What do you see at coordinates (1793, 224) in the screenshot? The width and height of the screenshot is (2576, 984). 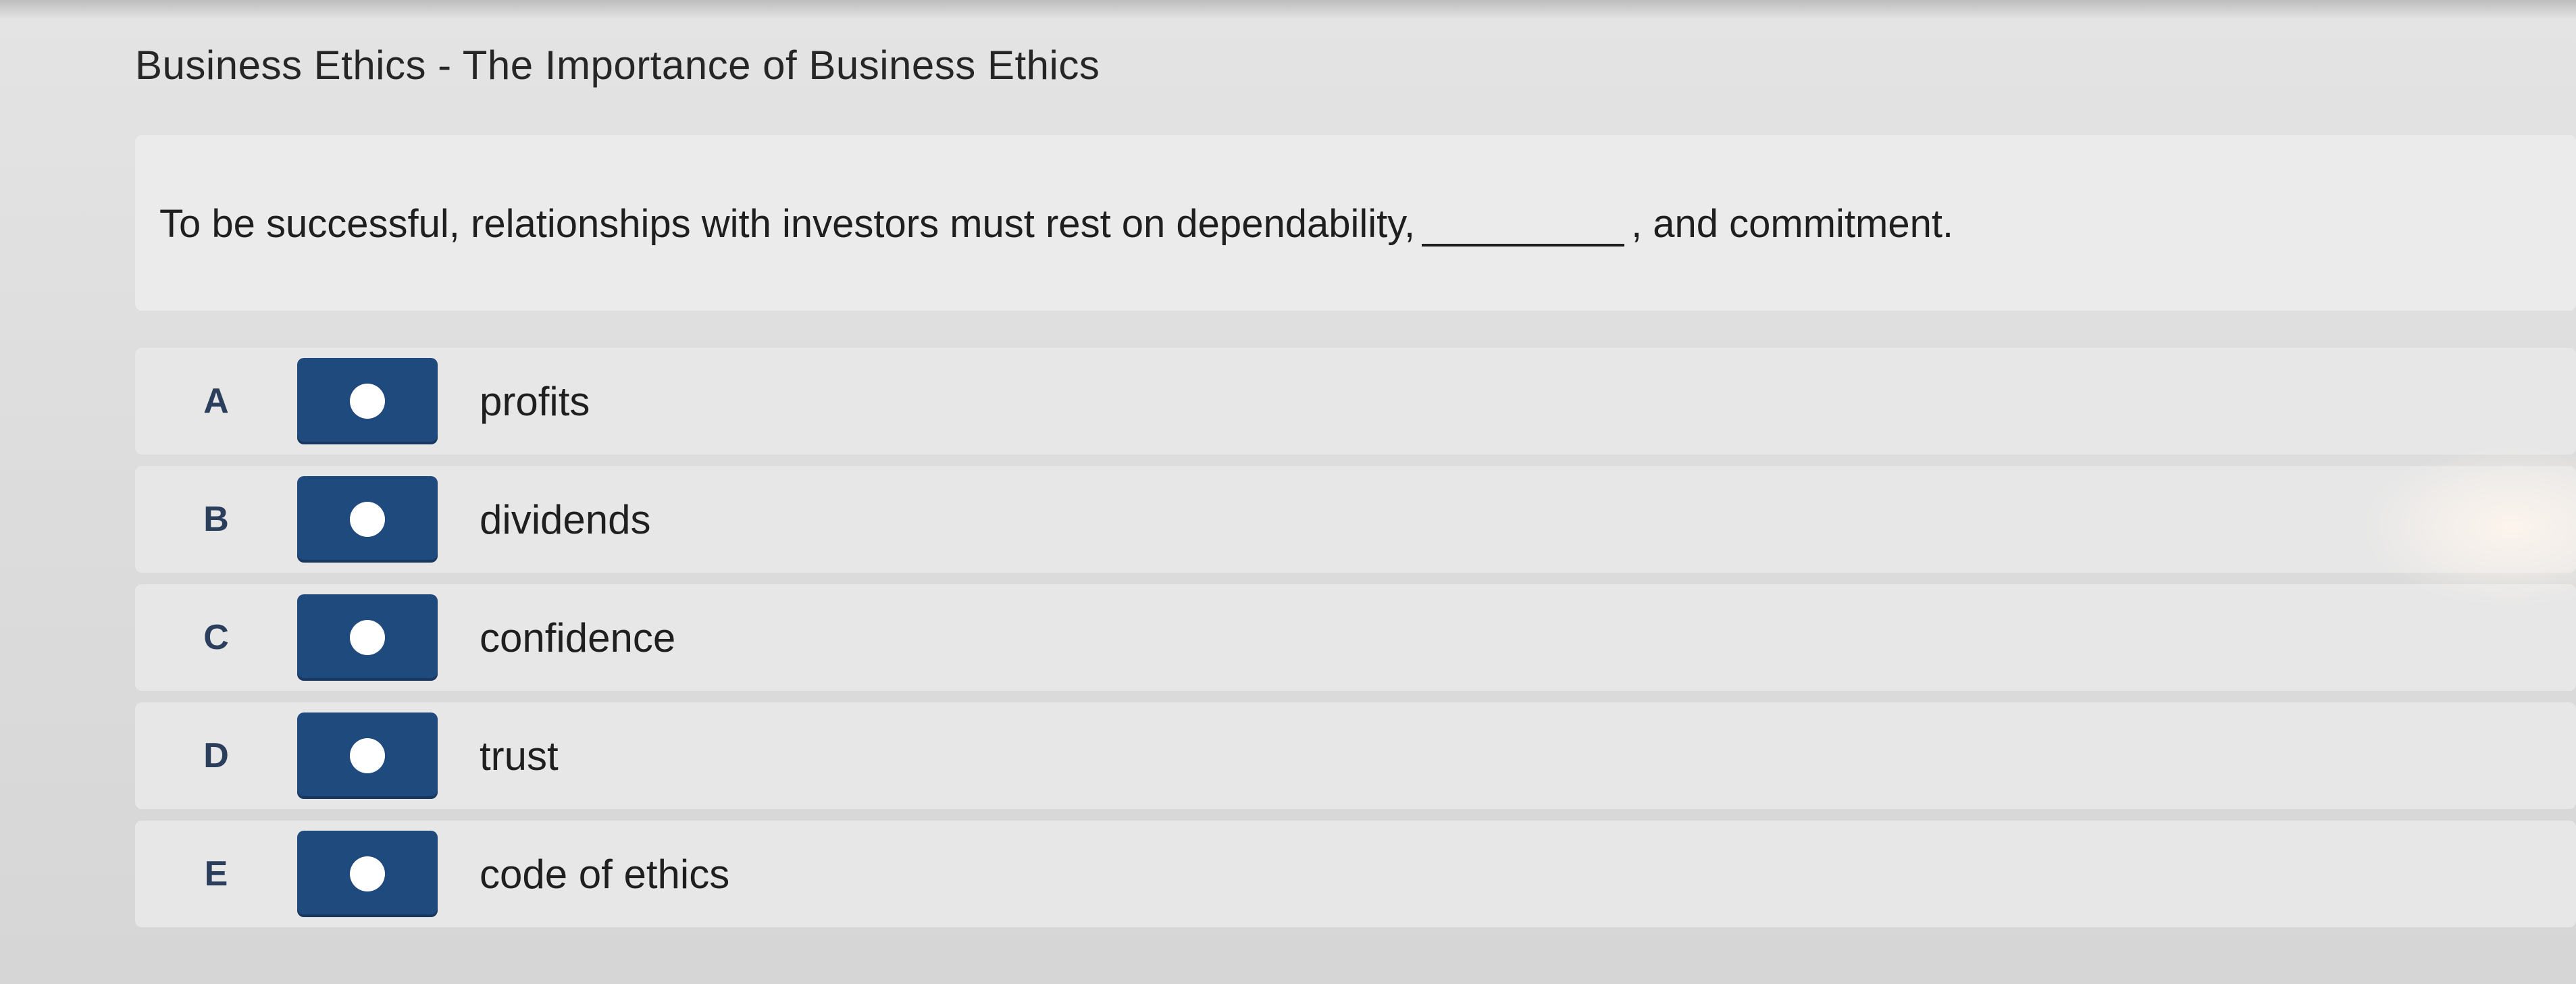 I see `question-text-after: , and commitment.` at bounding box center [1793, 224].